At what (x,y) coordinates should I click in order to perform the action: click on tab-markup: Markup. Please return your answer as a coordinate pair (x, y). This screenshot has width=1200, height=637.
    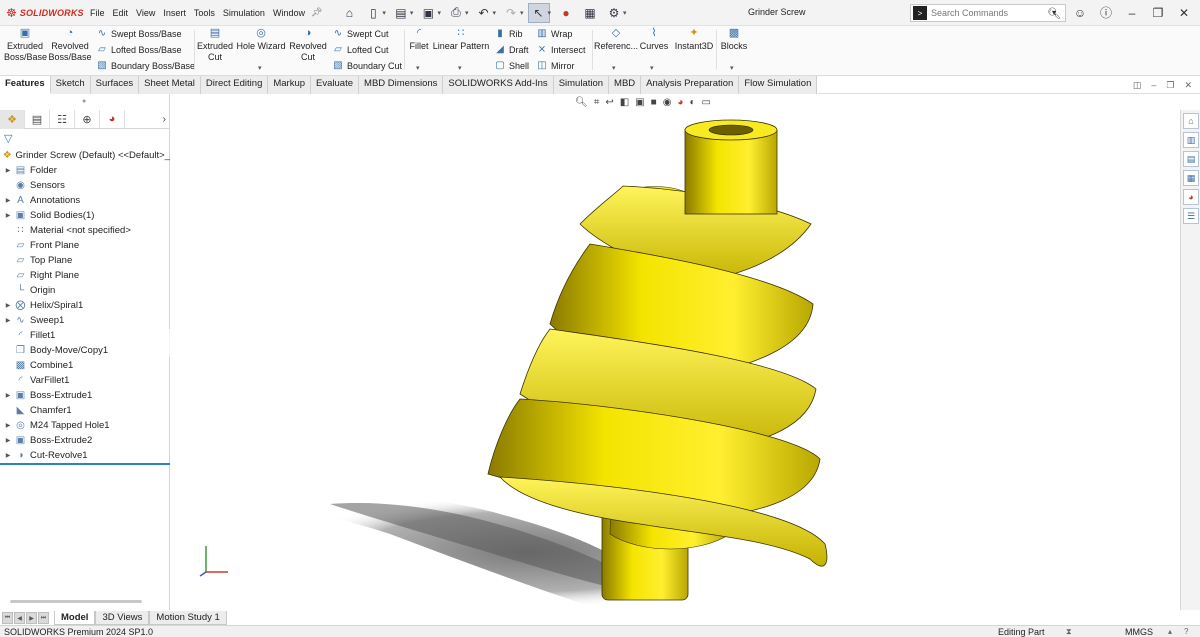
    Looking at the image, I should click on (290, 85).